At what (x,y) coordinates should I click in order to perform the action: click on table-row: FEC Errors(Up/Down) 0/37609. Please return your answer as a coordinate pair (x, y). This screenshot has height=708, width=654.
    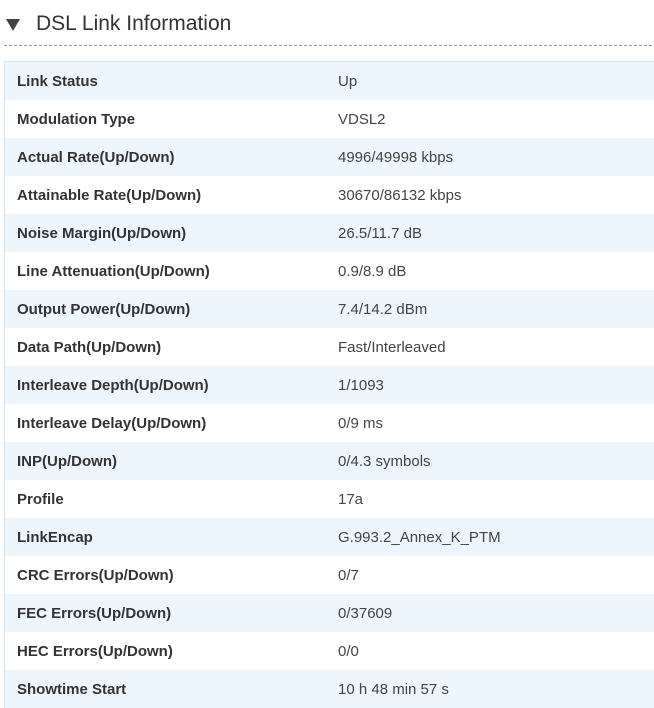
    Looking at the image, I should click on (329, 613).